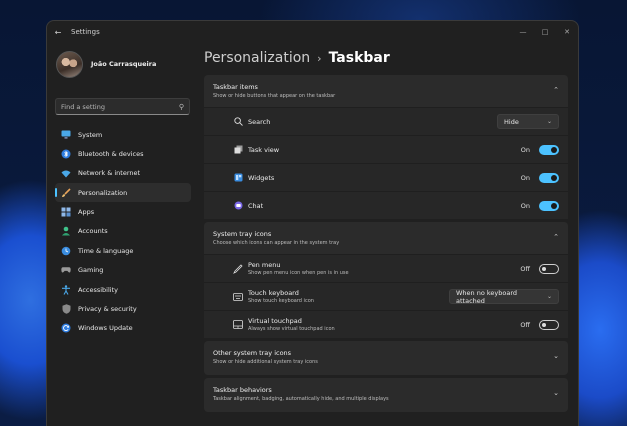 The height and width of the screenshot is (426, 627). I want to click on keyboard-icon, so click(238, 297).